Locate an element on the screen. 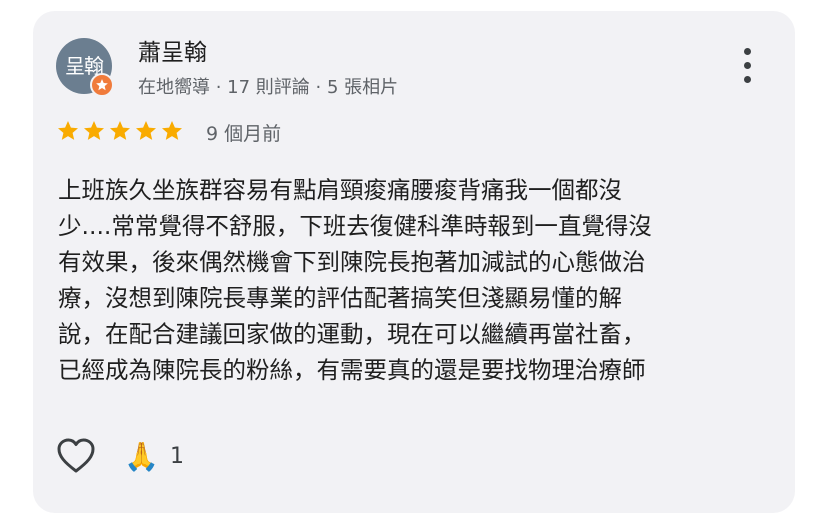 This screenshot has width=817, height=523. more-options-button is located at coordinates (748, 66).